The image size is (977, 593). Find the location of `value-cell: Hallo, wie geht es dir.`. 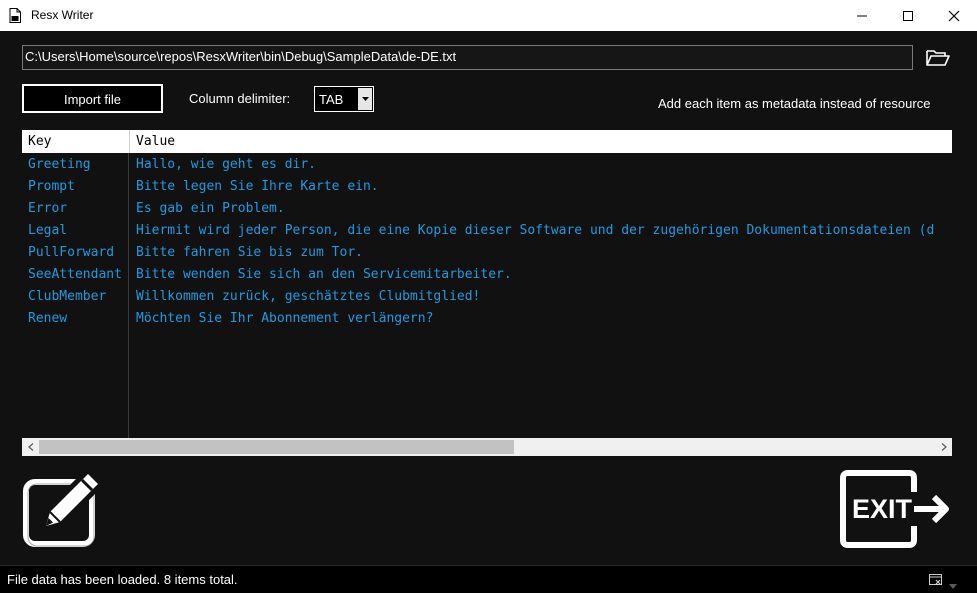

value-cell: Hallo, wie geht es dir. is located at coordinates (226, 164).